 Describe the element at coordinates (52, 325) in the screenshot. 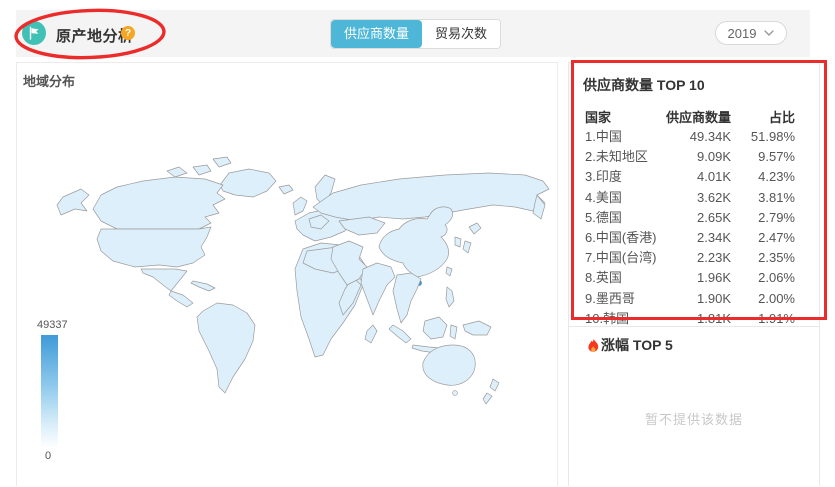

I see `legend-max-label: 49337` at that location.